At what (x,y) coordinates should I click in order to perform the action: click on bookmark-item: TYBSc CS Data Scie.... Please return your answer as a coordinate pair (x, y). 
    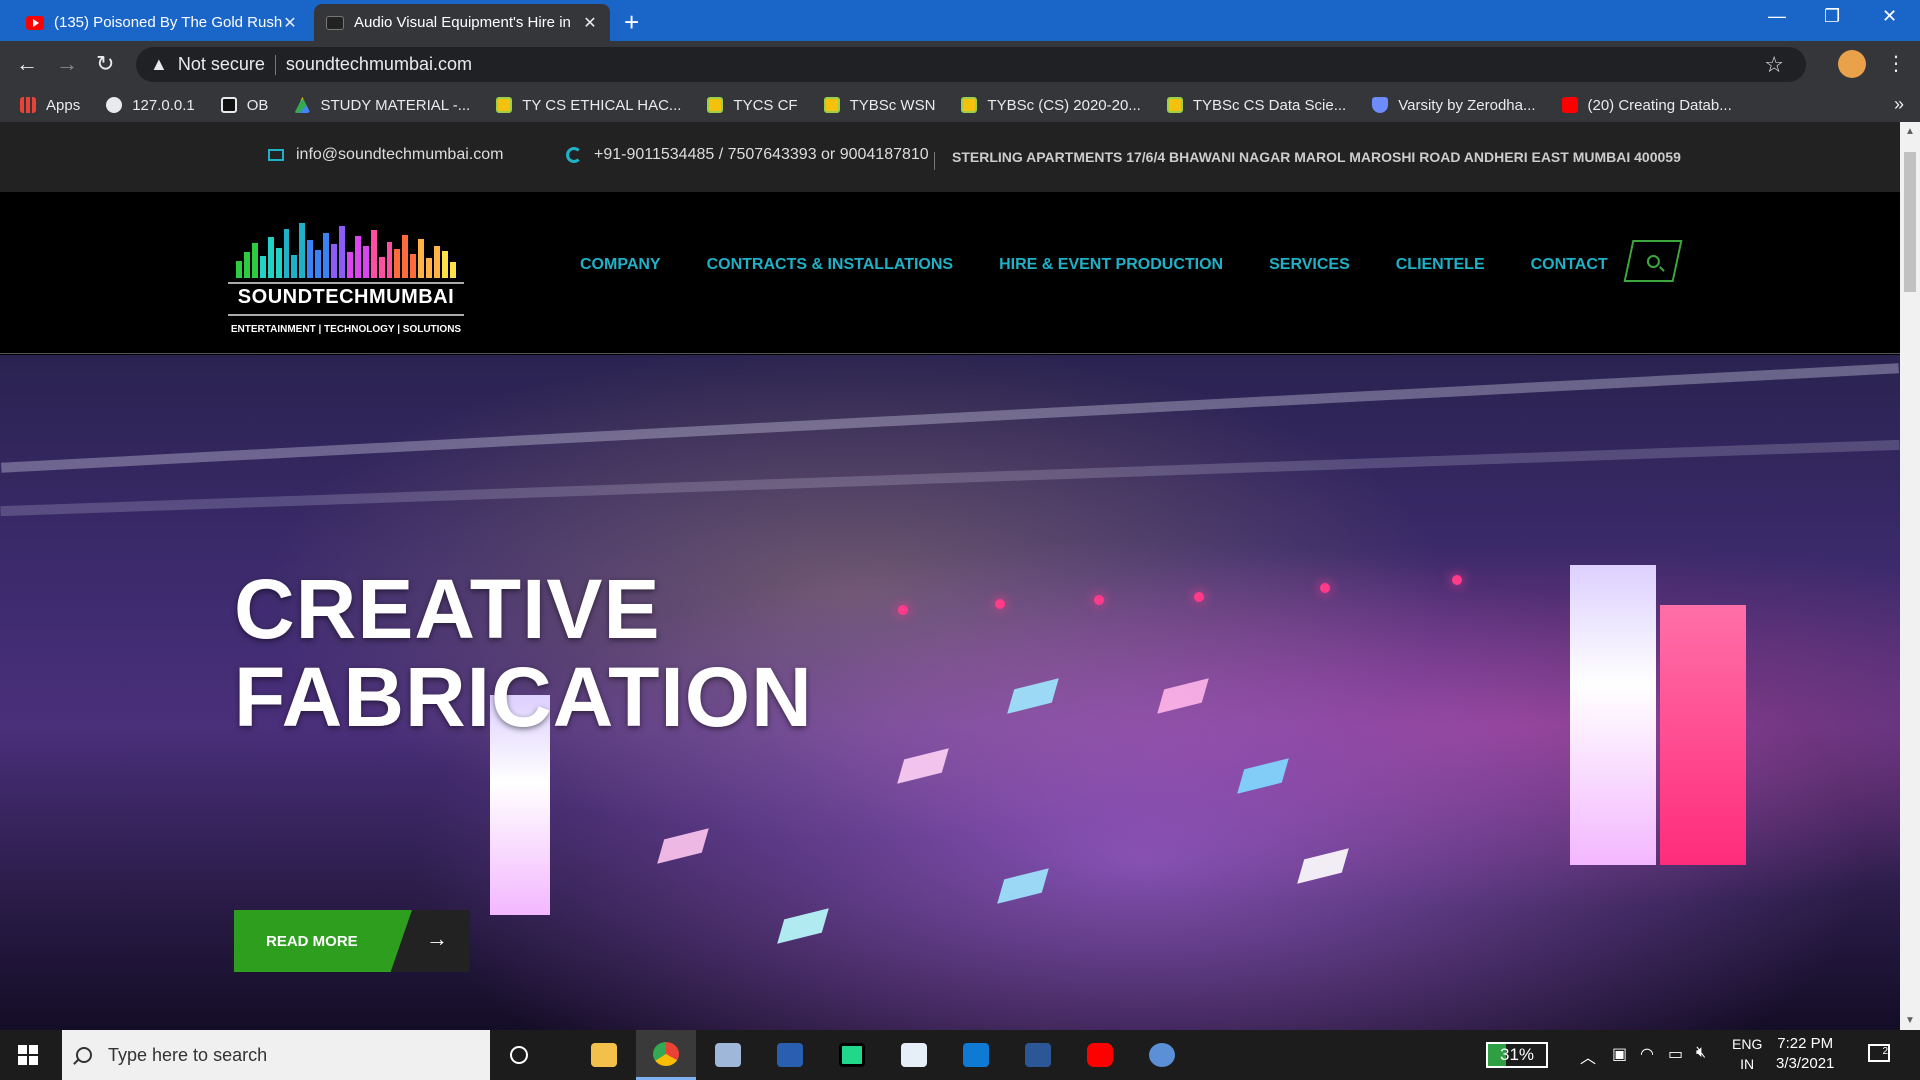
    Looking at the image, I should click on (1256, 105).